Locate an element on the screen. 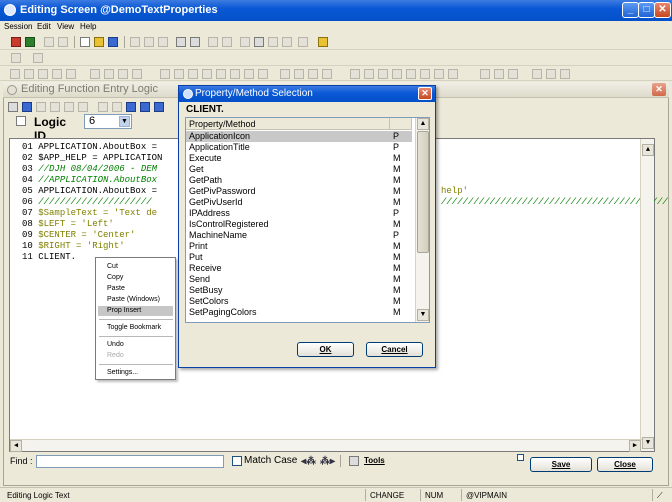  logic-id-select: 6 ▼ is located at coordinates (108, 121).